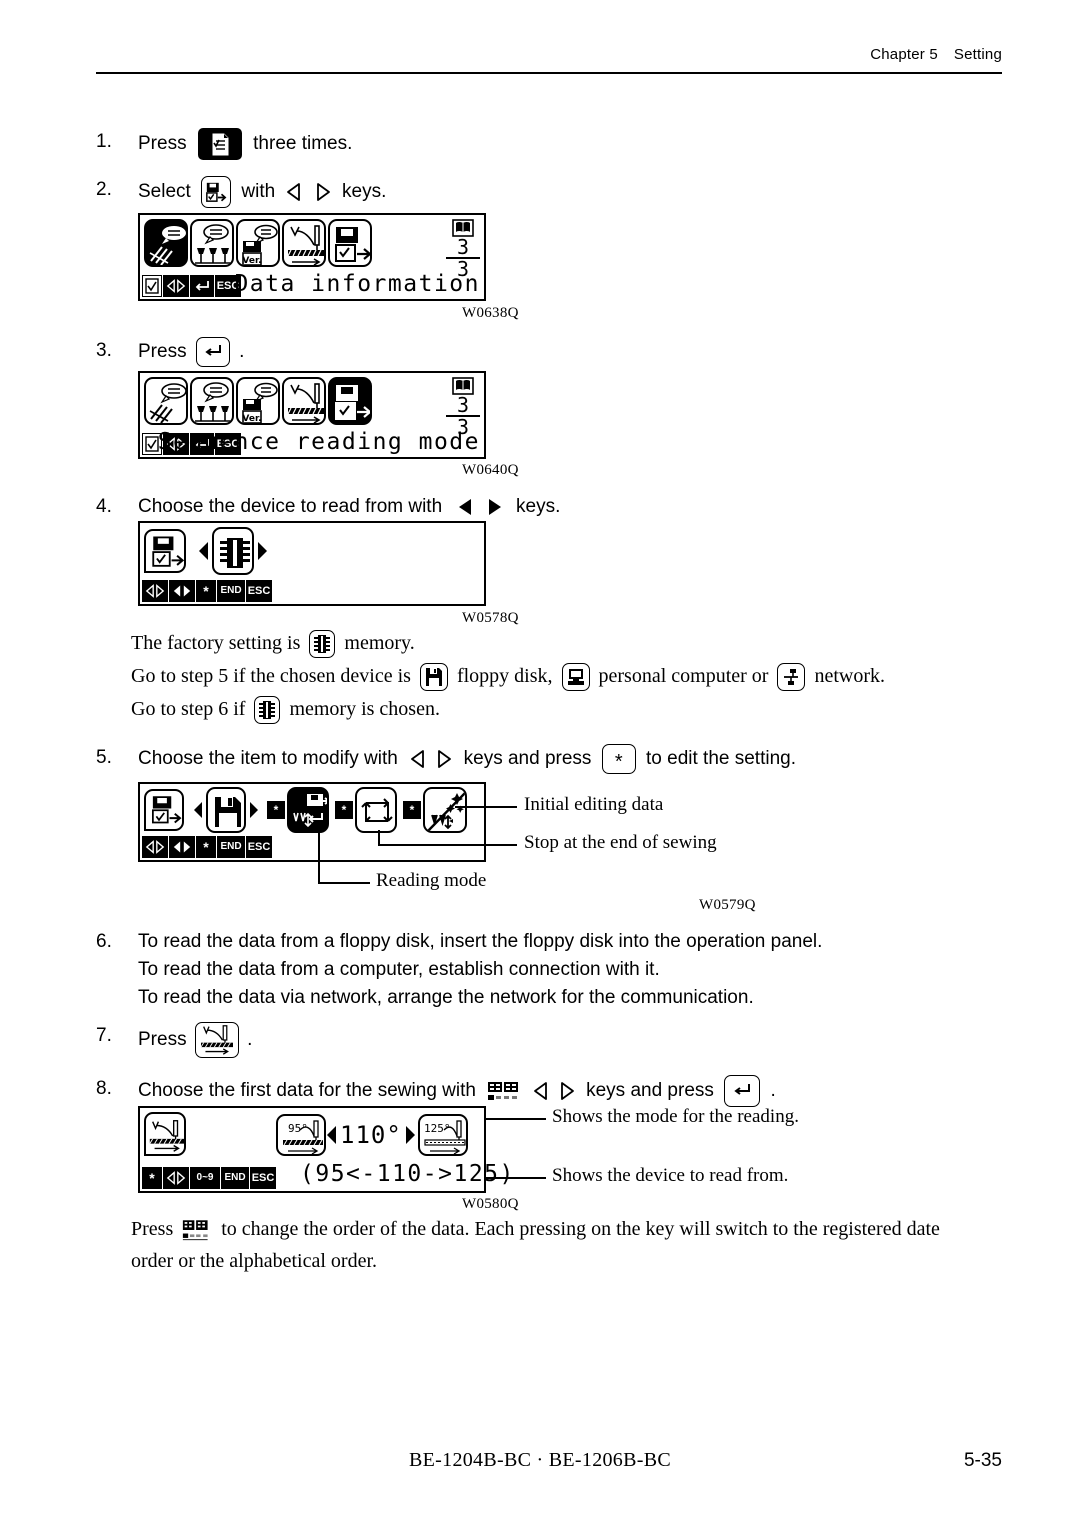  Describe the element at coordinates (152, 286) in the screenshot. I see `softkey-check-icon` at that location.